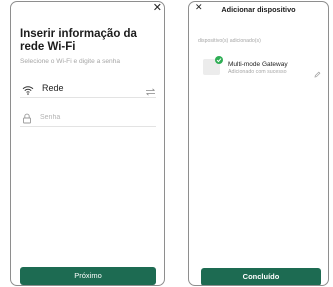 The width and height of the screenshot is (333, 287). I want to click on device-name: Multi-mode Gateway, so click(258, 64).